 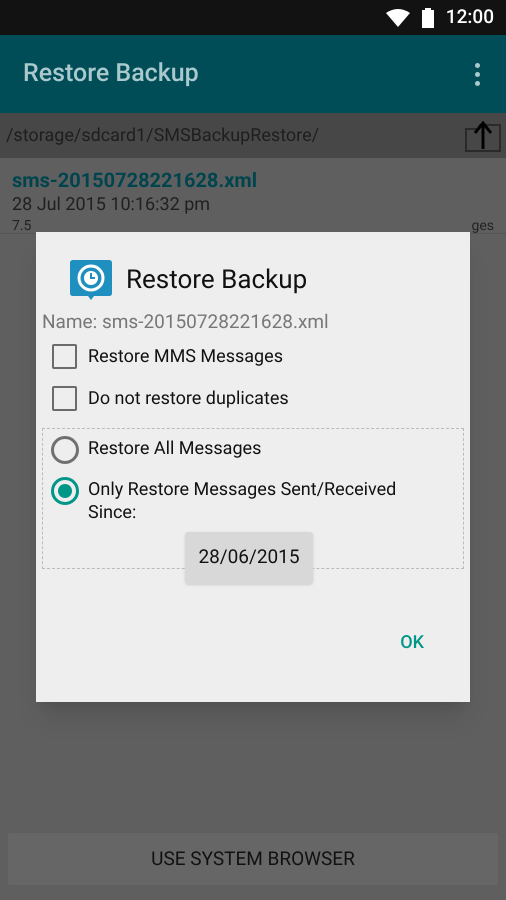 I want to click on clock: 12:00, so click(x=470, y=17).